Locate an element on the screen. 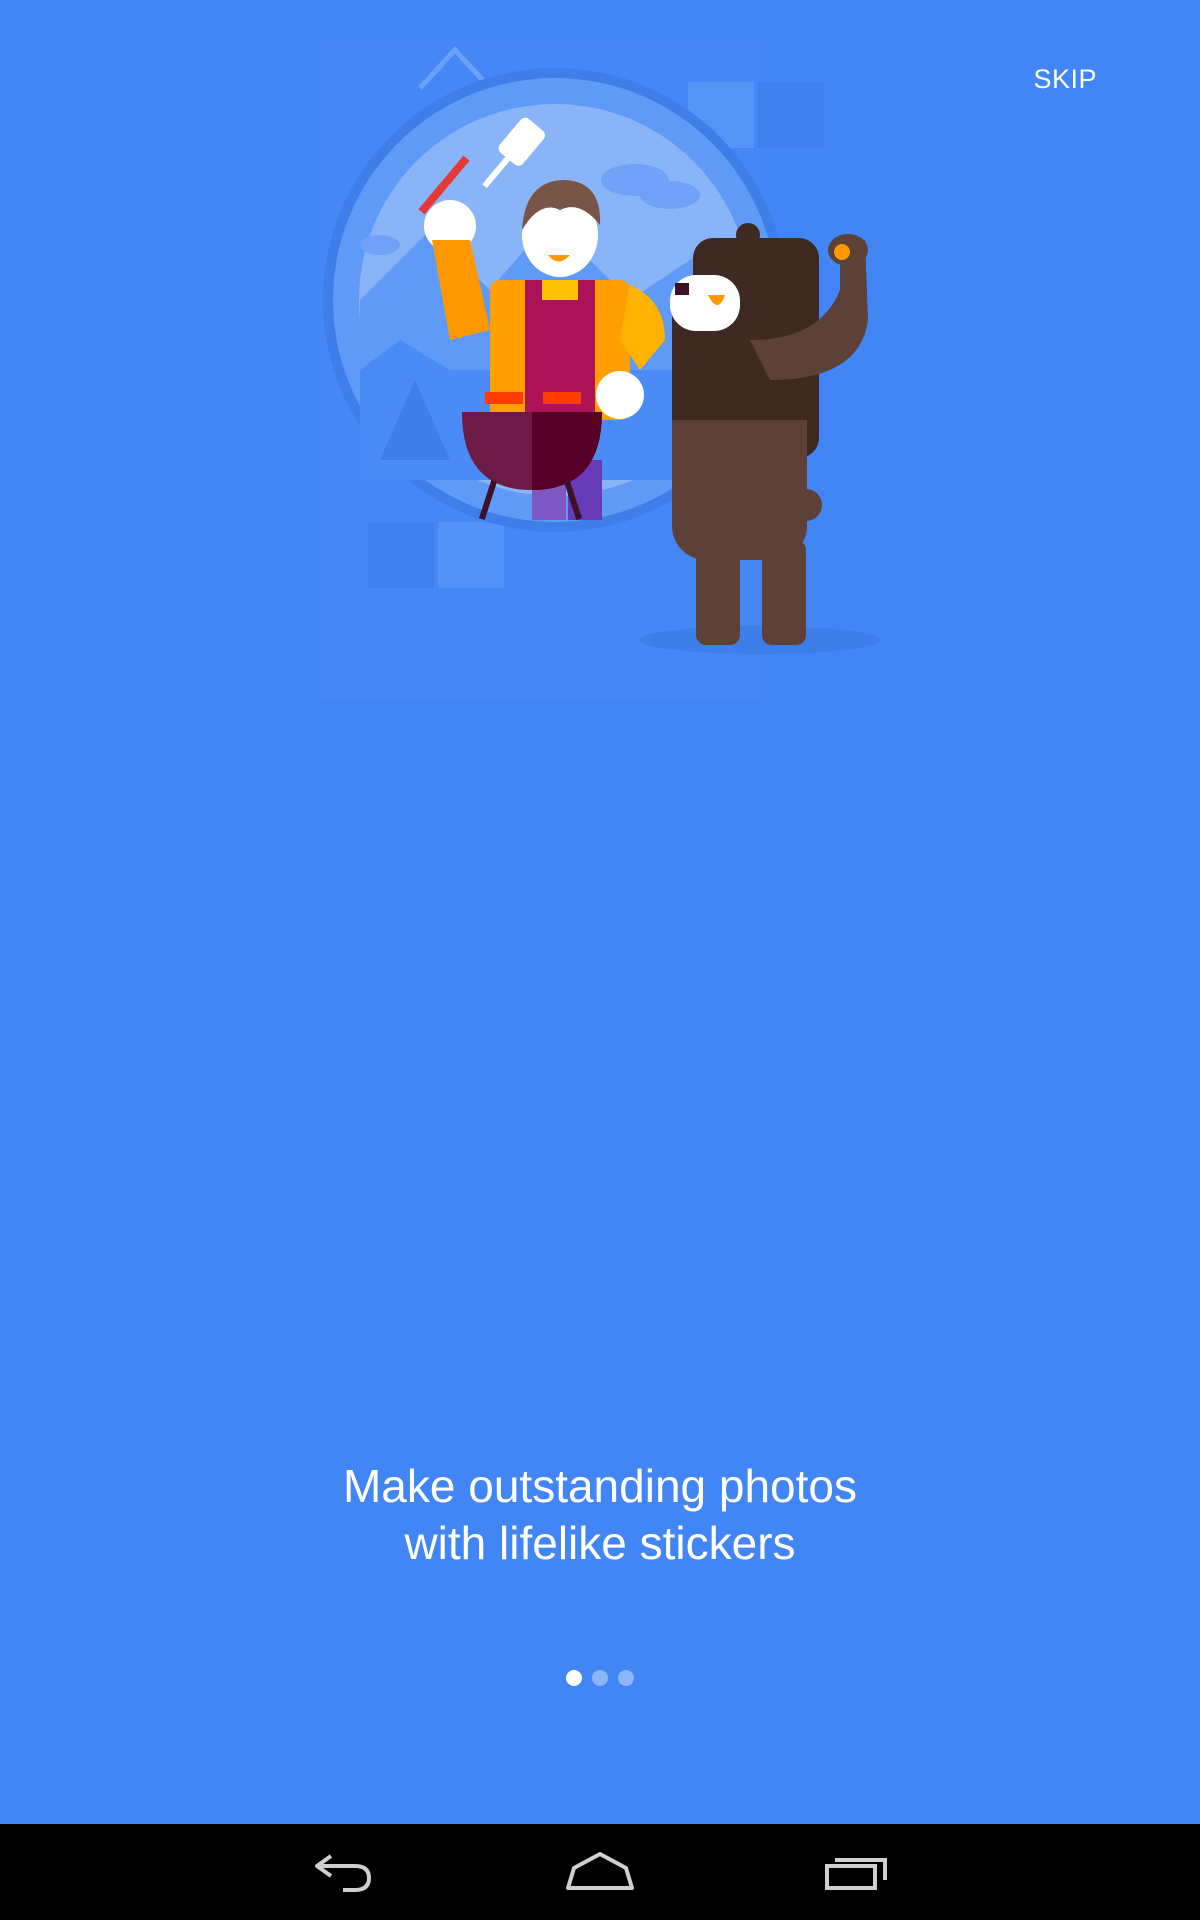  back-icon is located at coordinates (343, 1873).